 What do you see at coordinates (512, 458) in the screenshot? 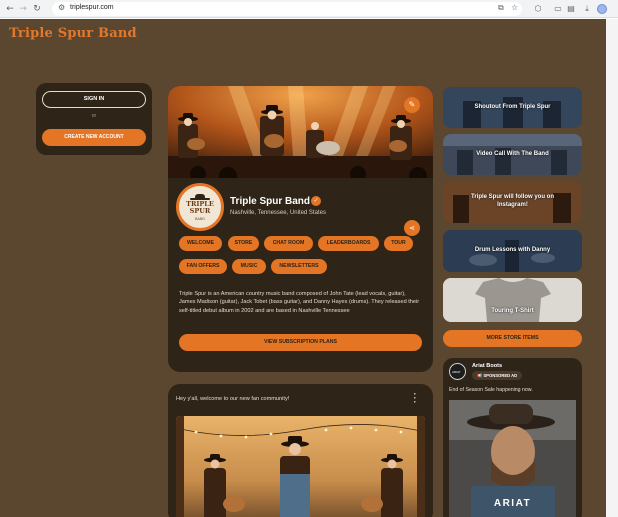
I see `ad-image: ARIAT` at bounding box center [512, 458].